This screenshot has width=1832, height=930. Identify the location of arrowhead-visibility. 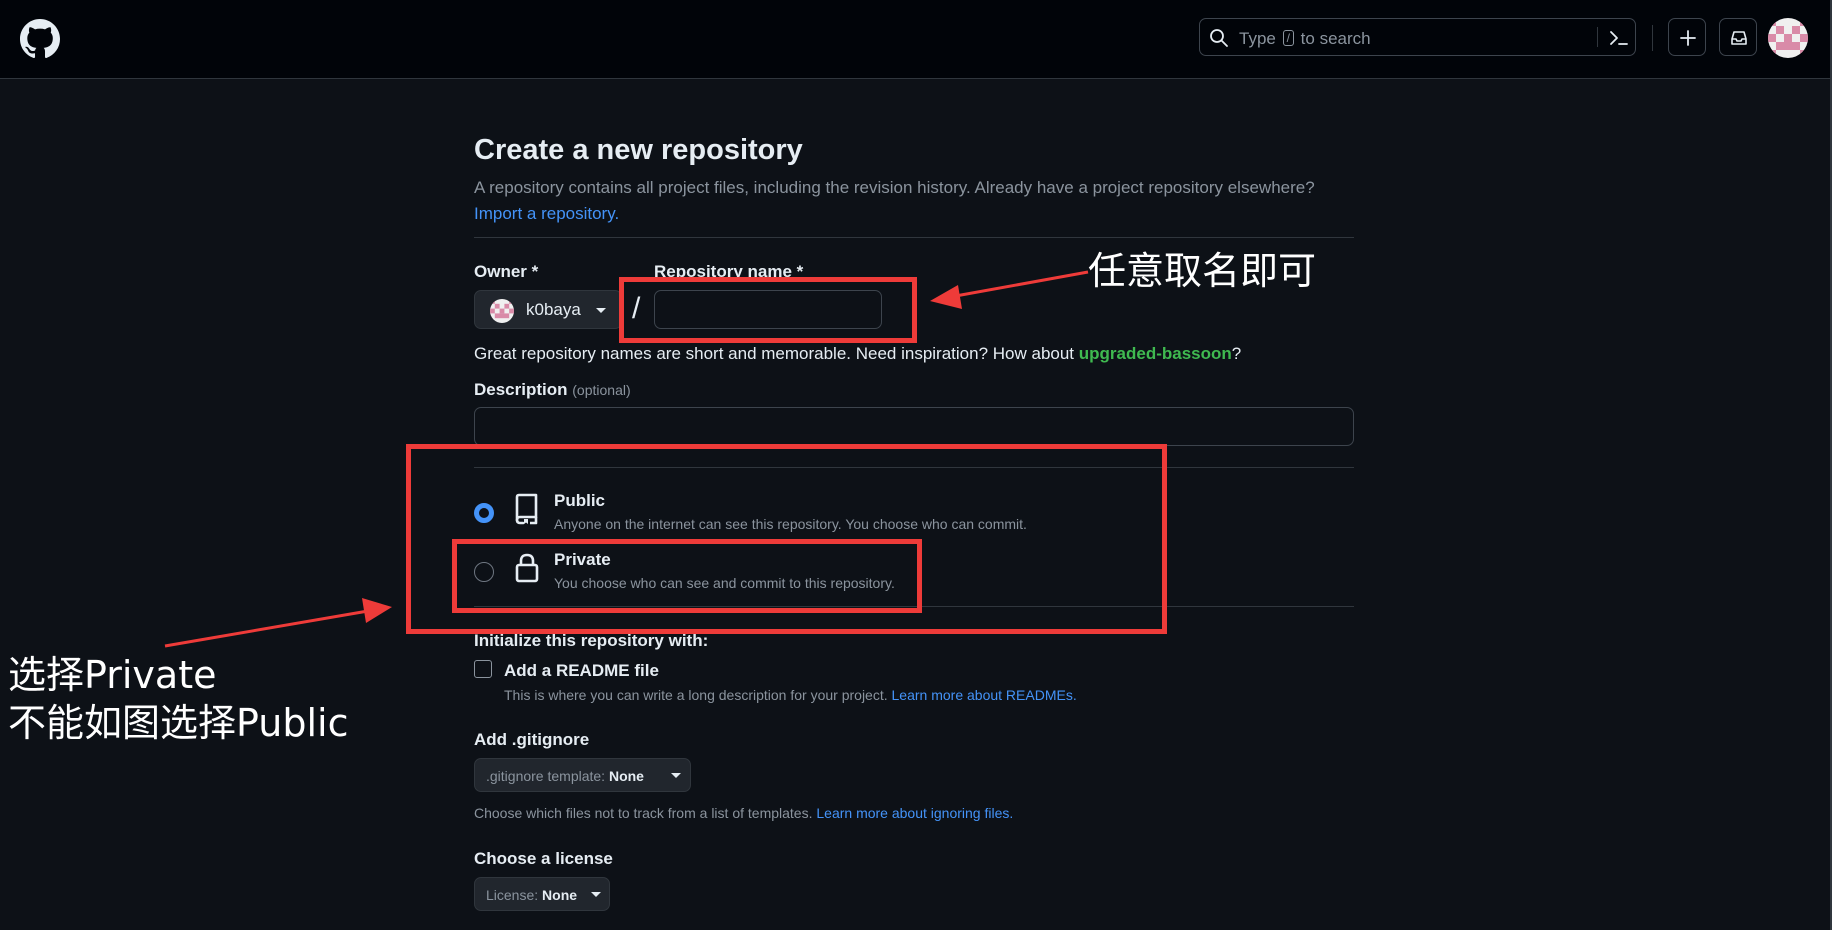
(377, 610).